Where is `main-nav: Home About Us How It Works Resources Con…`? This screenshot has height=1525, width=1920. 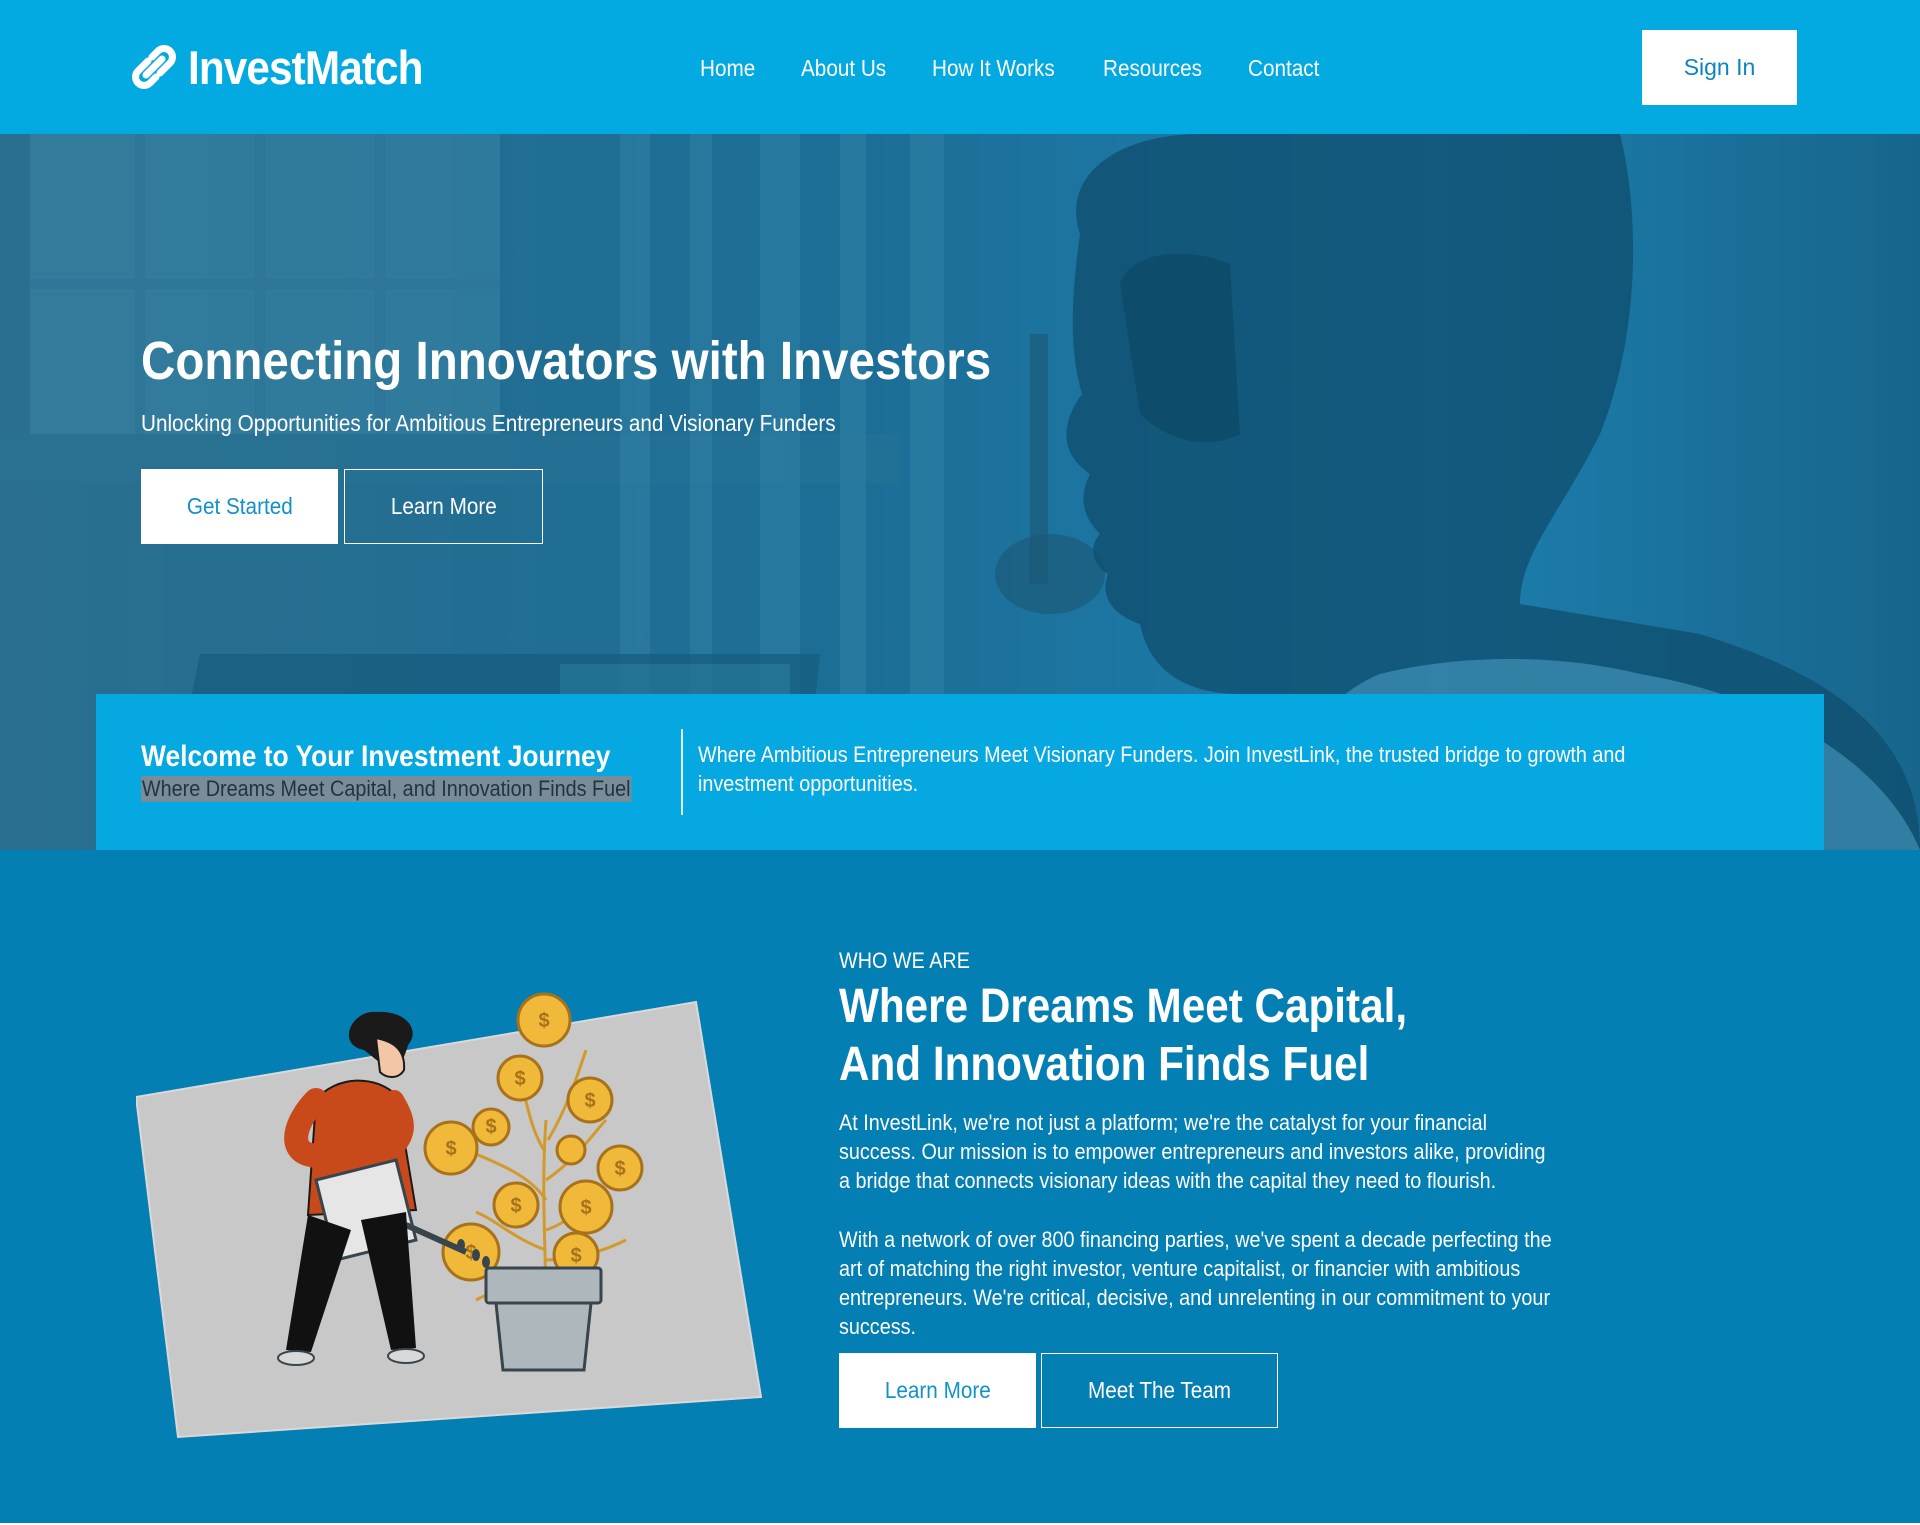 main-nav: Home About Us How It Works Resources Con… is located at coordinates (1011, 68).